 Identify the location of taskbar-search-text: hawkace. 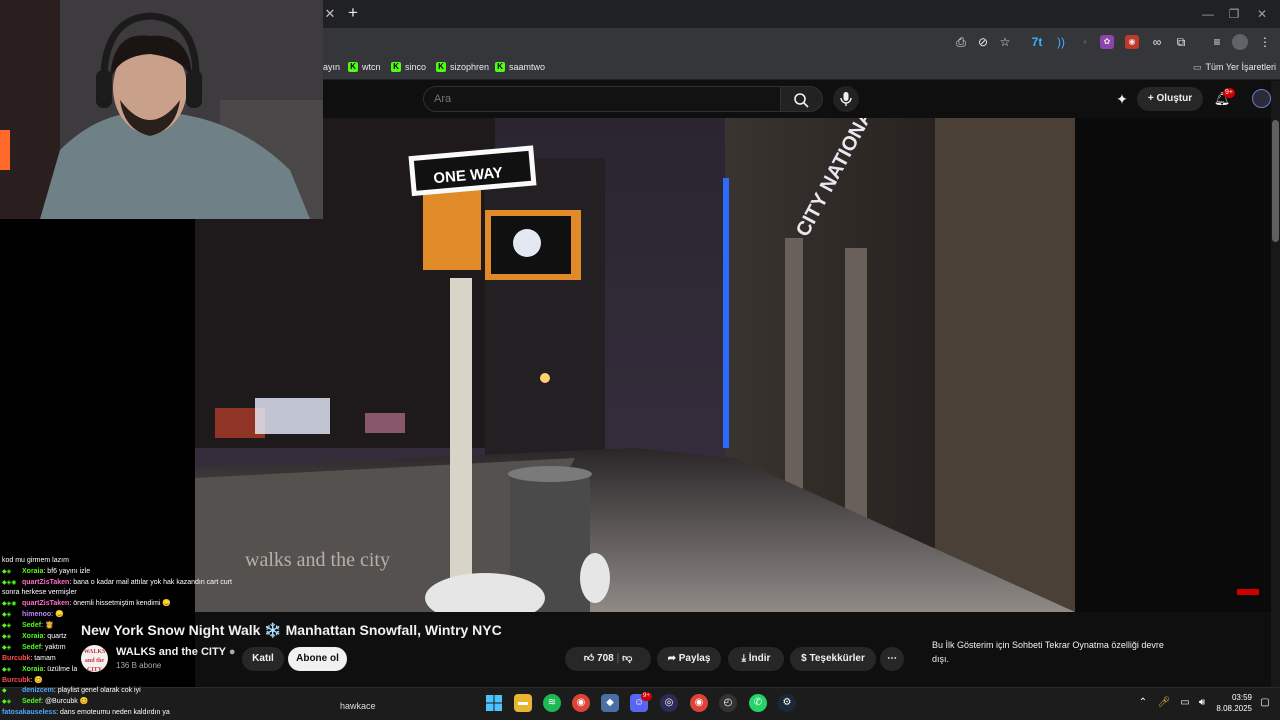
(358, 706).